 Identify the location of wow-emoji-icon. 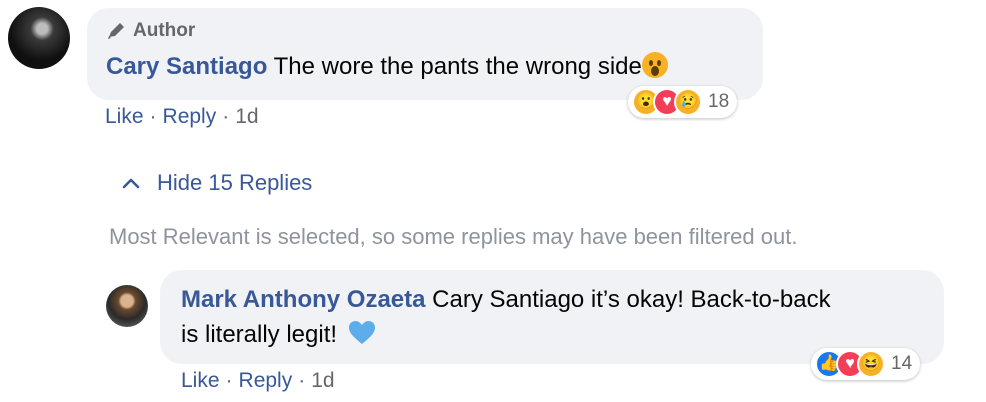
(654, 65).